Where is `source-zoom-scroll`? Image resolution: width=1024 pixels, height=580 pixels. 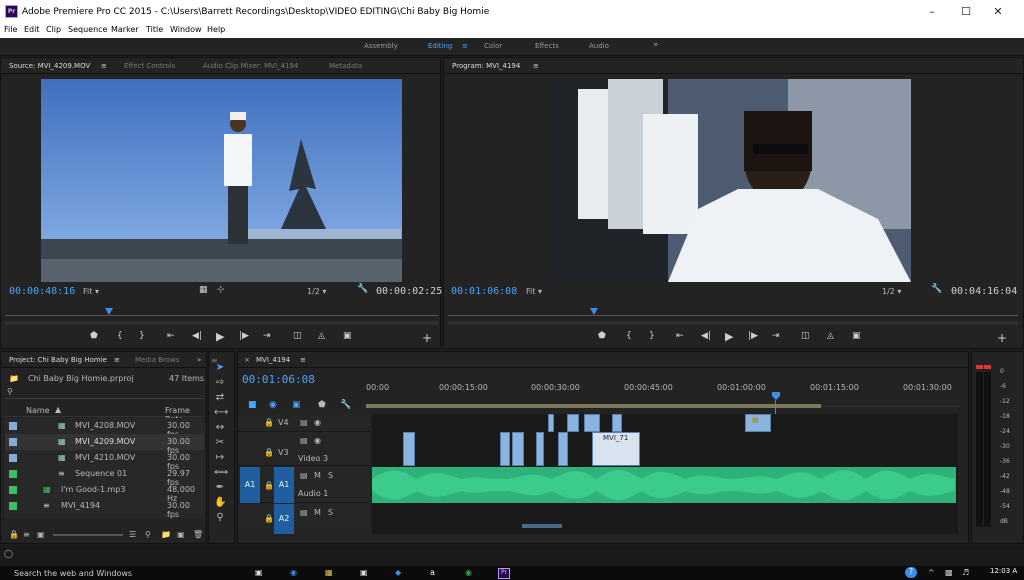
source-zoom-scroll is located at coordinates (221, 323).